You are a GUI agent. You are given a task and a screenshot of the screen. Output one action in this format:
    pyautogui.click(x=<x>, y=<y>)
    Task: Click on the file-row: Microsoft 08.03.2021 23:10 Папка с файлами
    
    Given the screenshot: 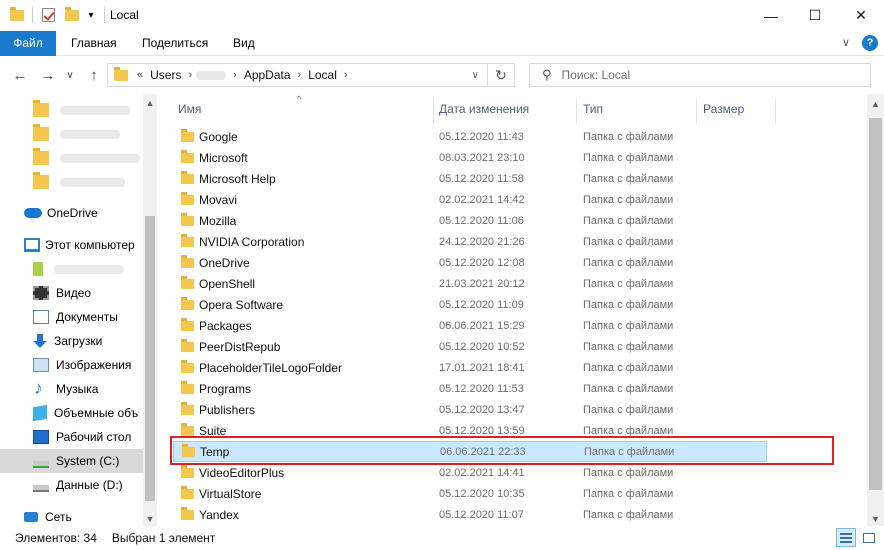 What is the action you would take?
    pyautogui.click(x=470, y=157)
    